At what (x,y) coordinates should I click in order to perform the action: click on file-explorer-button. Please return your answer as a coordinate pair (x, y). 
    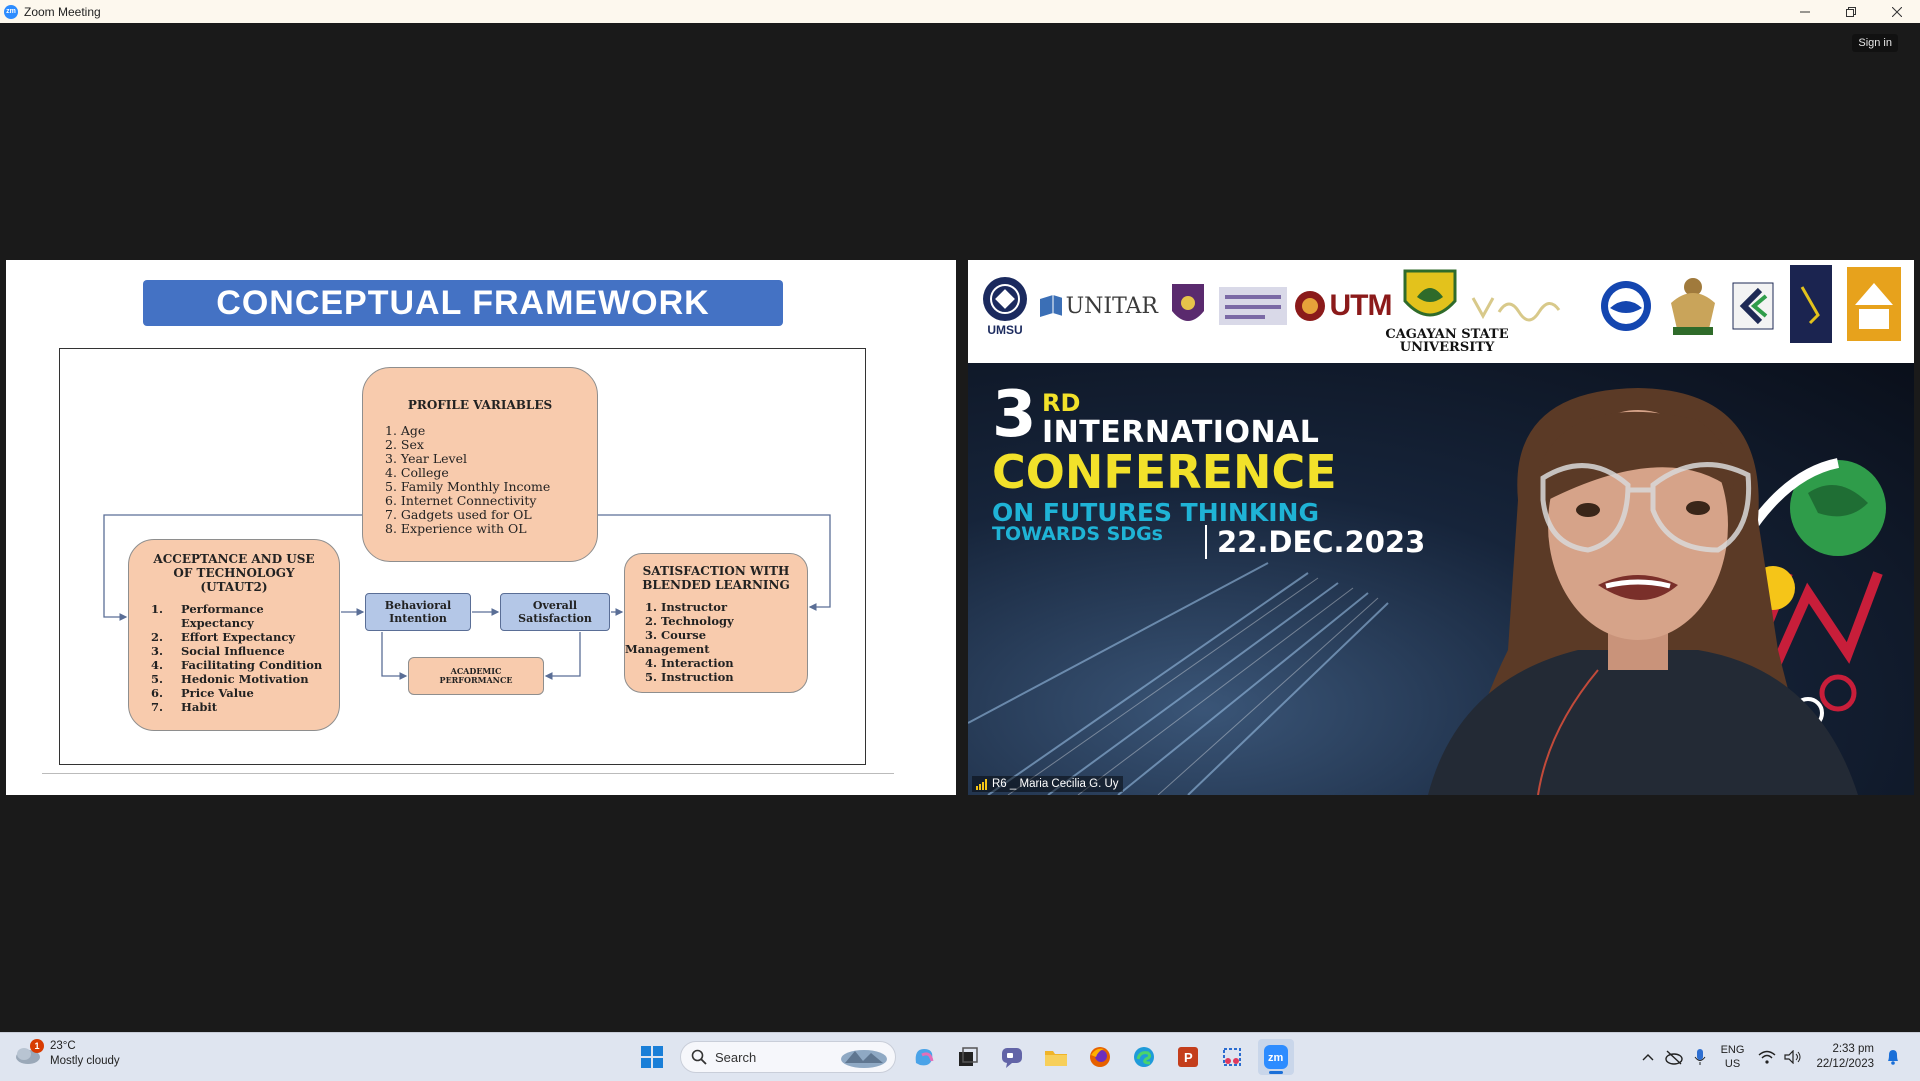
    Looking at the image, I should click on (1056, 1057).